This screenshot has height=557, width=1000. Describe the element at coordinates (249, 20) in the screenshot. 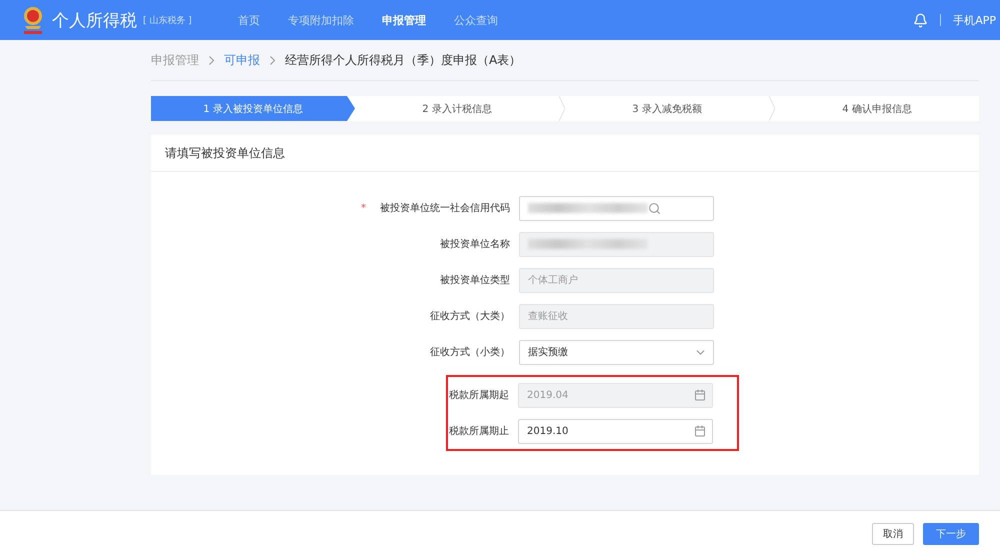

I see `nav-link: 首页` at that location.